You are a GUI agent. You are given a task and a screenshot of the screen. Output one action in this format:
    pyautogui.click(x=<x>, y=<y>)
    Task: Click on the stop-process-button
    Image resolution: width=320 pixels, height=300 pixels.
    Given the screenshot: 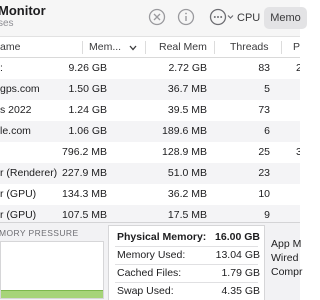 What is the action you would take?
    pyautogui.click(x=157, y=17)
    